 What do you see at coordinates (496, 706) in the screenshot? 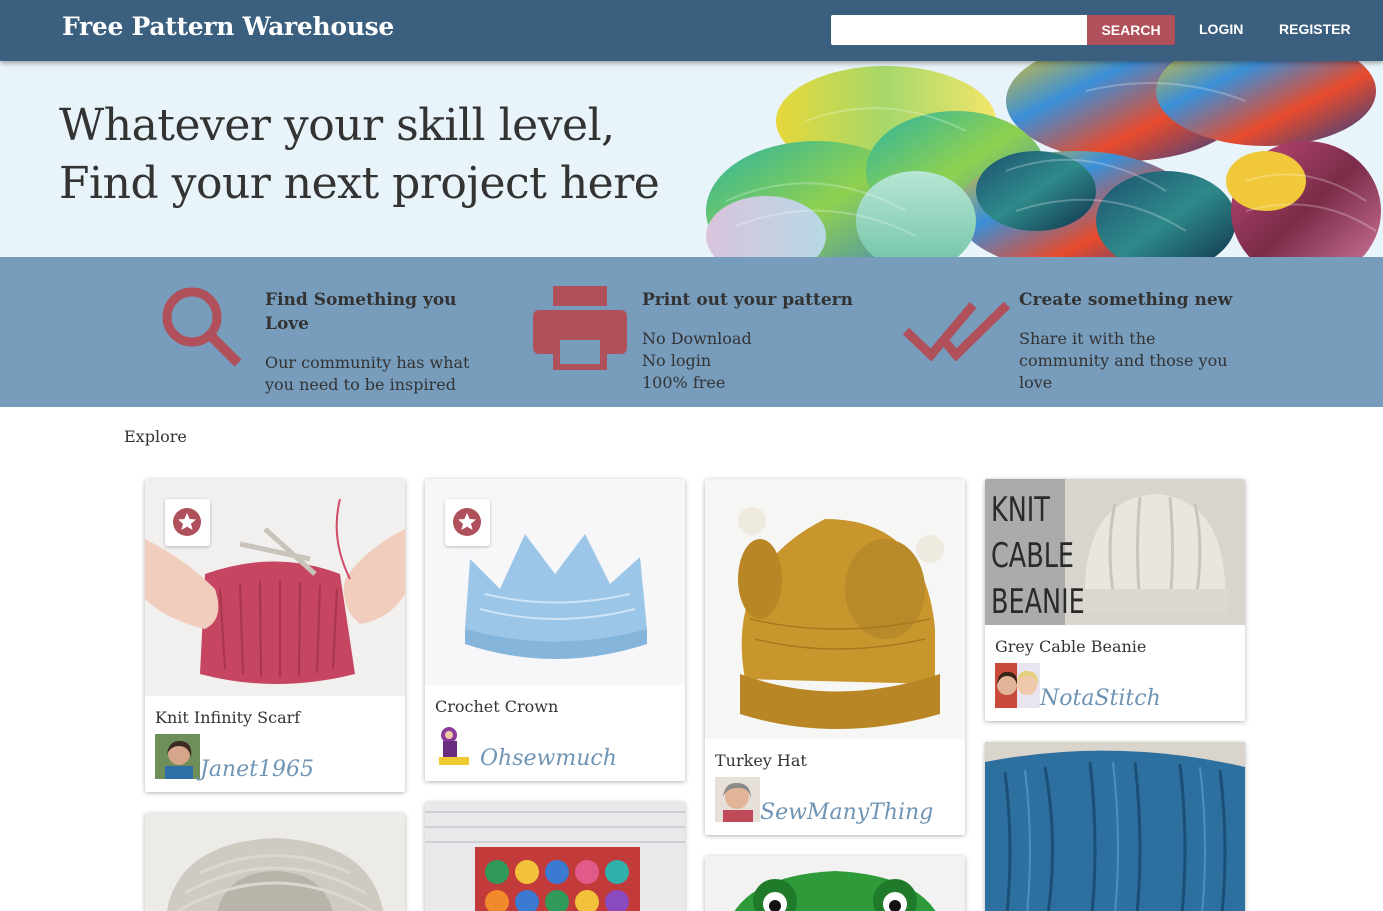
I see `pattern-title: Crochet Crown` at bounding box center [496, 706].